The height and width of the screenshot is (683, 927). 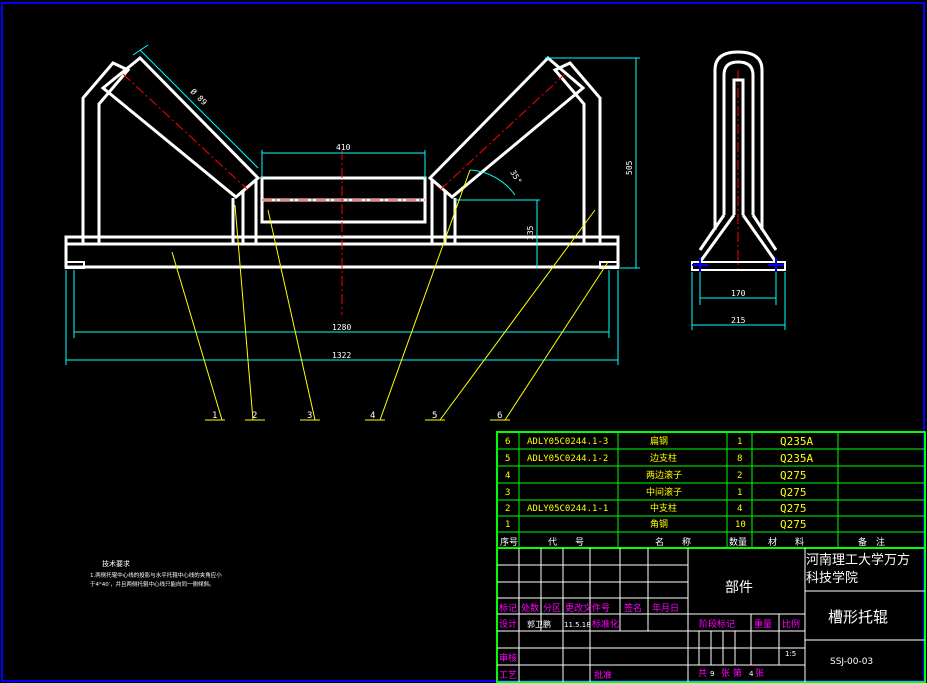 What do you see at coordinates (152, 584) in the screenshot?
I see `notes-line-2: 于4°40′，并且两侧托辊中心线只能向同一侧倾斜。` at bounding box center [152, 584].